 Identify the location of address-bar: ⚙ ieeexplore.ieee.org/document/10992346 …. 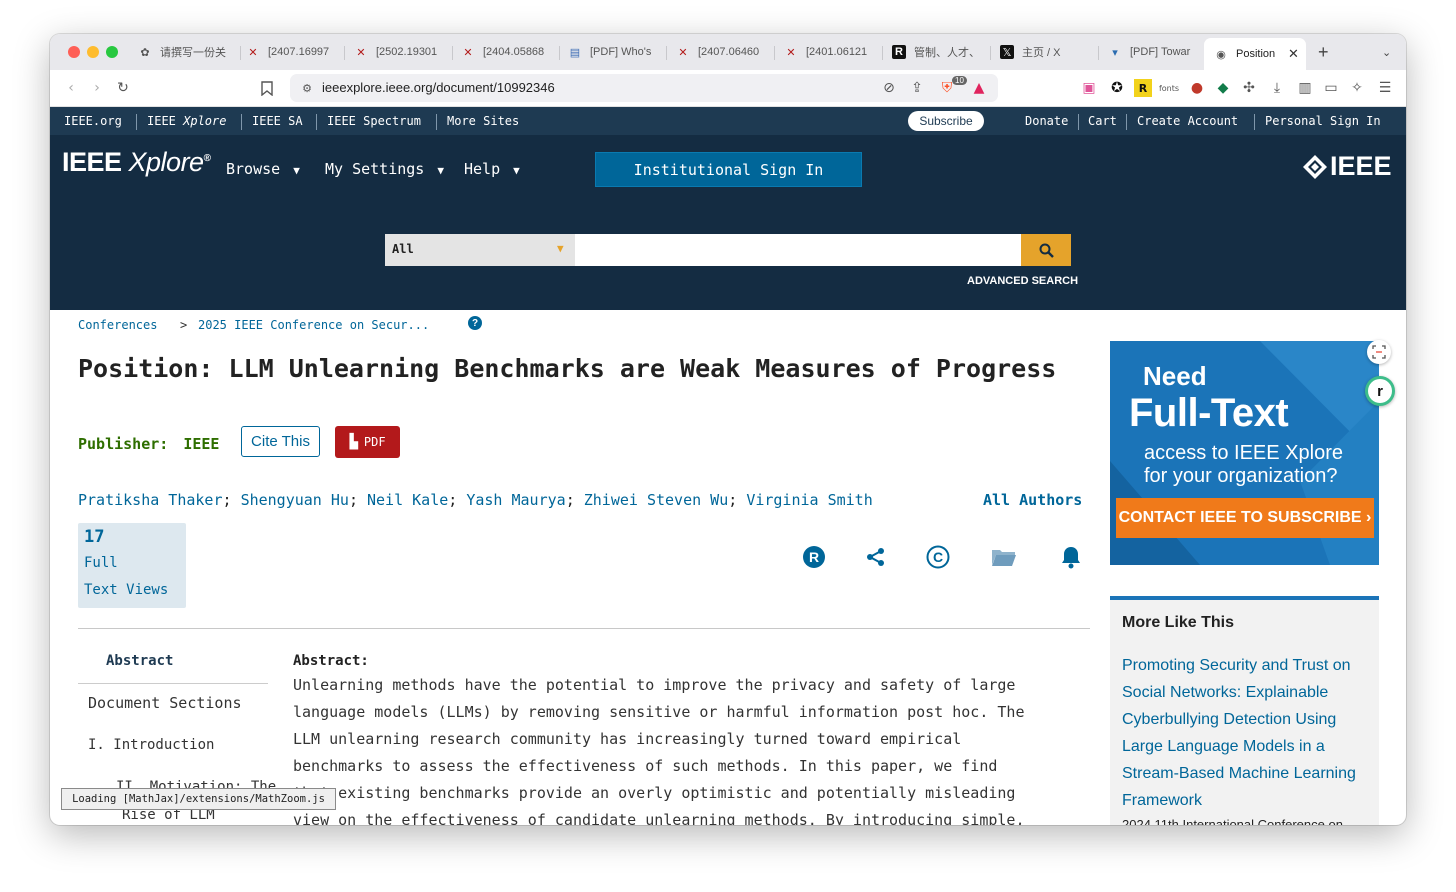
(644, 88).